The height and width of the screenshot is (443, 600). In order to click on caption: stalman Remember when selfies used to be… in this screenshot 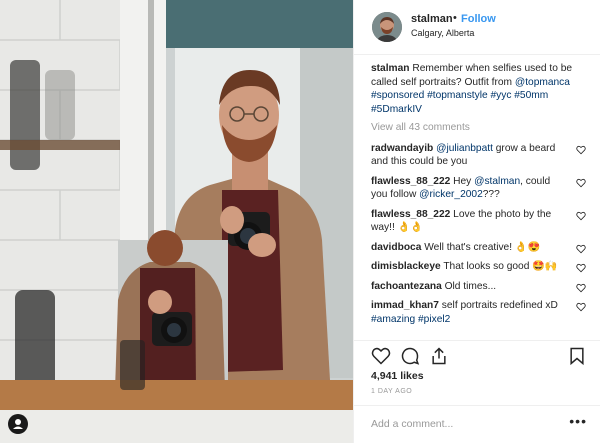, I will do `click(478, 89)`.